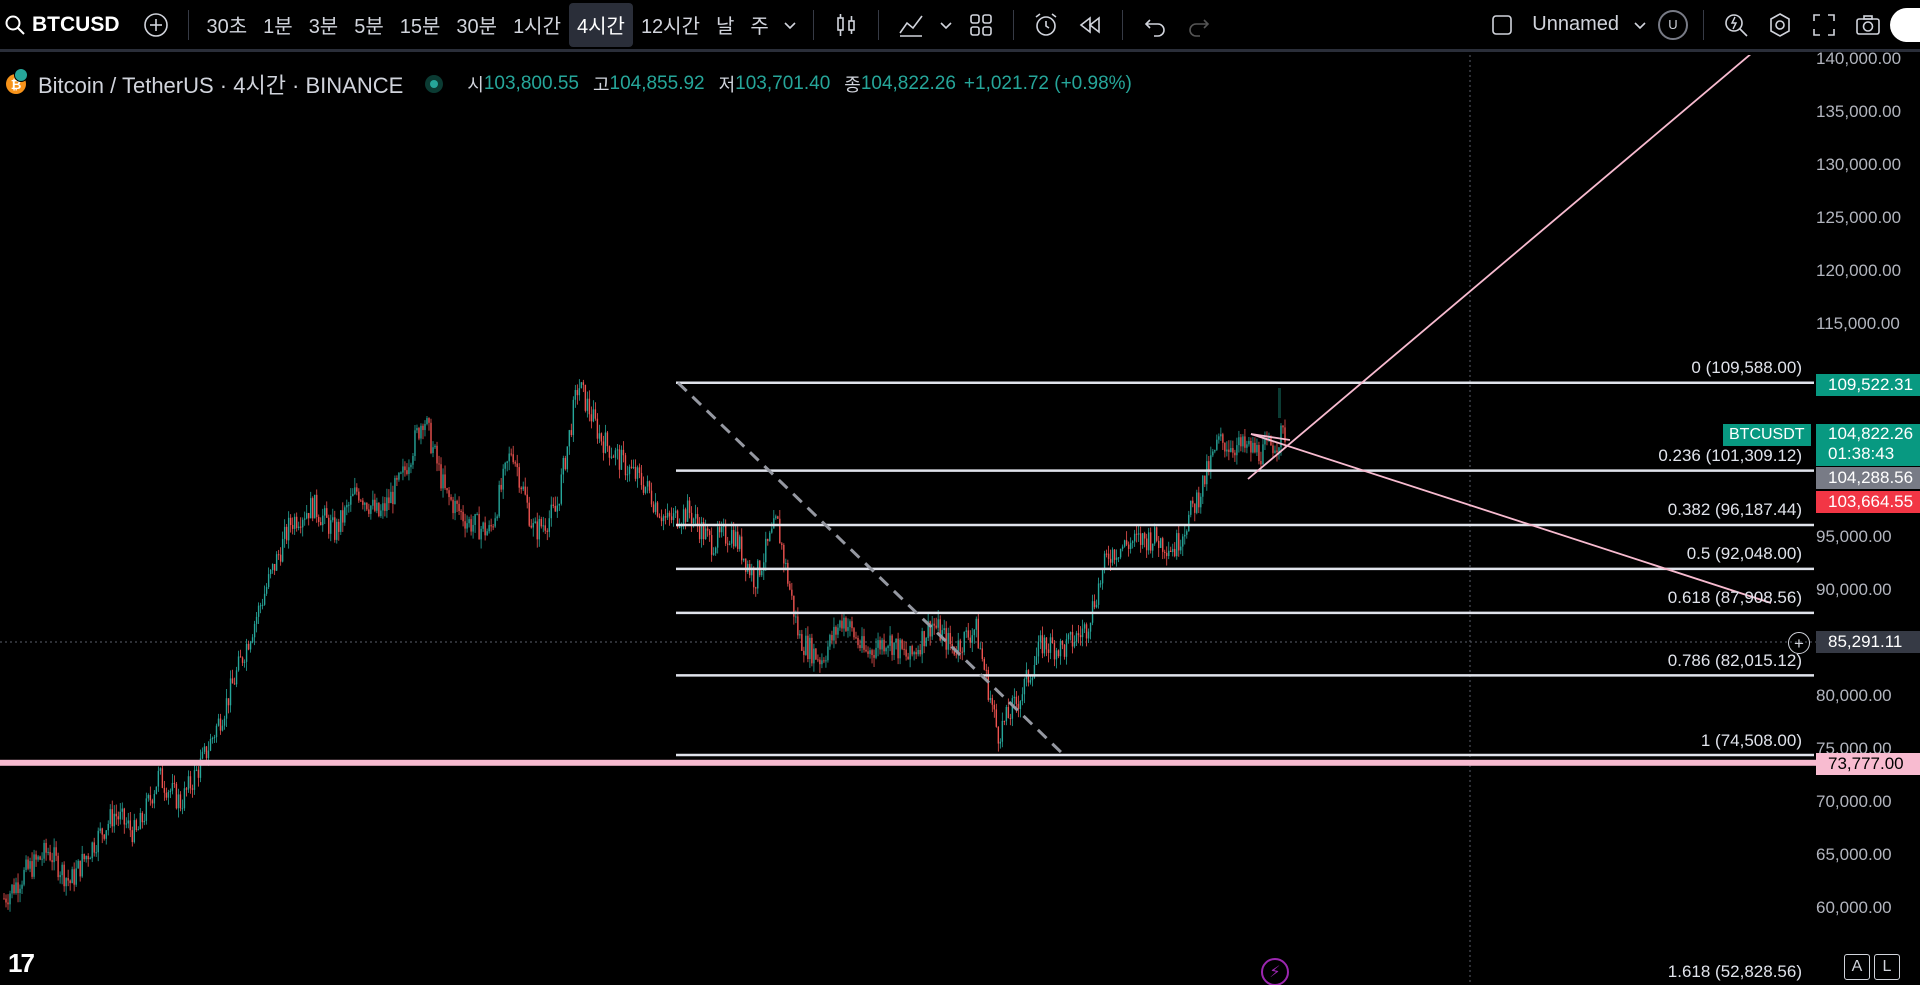 This screenshot has width=1920, height=985. What do you see at coordinates (1744, 554) in the screenshot?
I see `fib-level-label: 0.5 (92,048.00)` at bounding box center [1744, 554].